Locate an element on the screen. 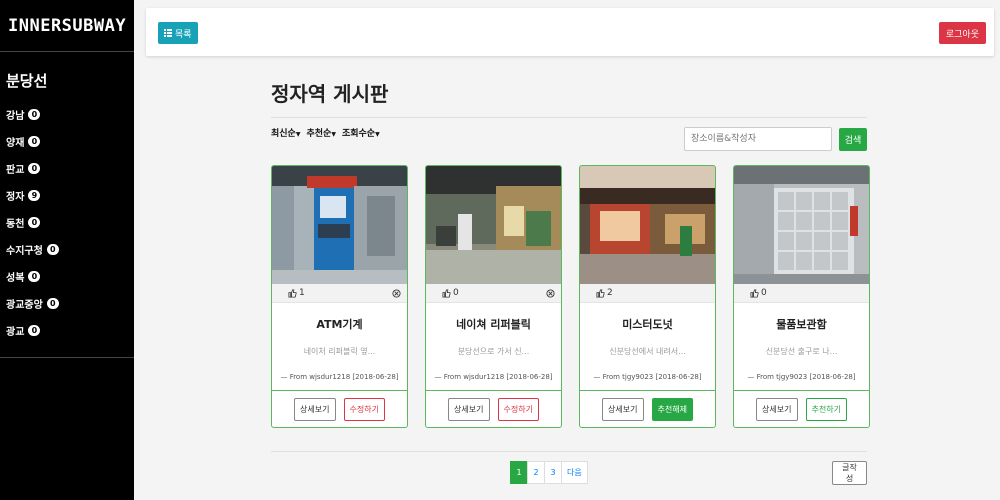  sidebar-item-station: 정자 9 is located at coordinates (67, 195).